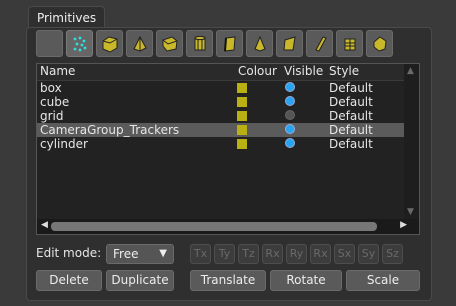 This screenshot has width=456, height=306. Describe the element at coordinates (306, 280) in the screenshot. I see `rotate-button: Rotate` at that location.